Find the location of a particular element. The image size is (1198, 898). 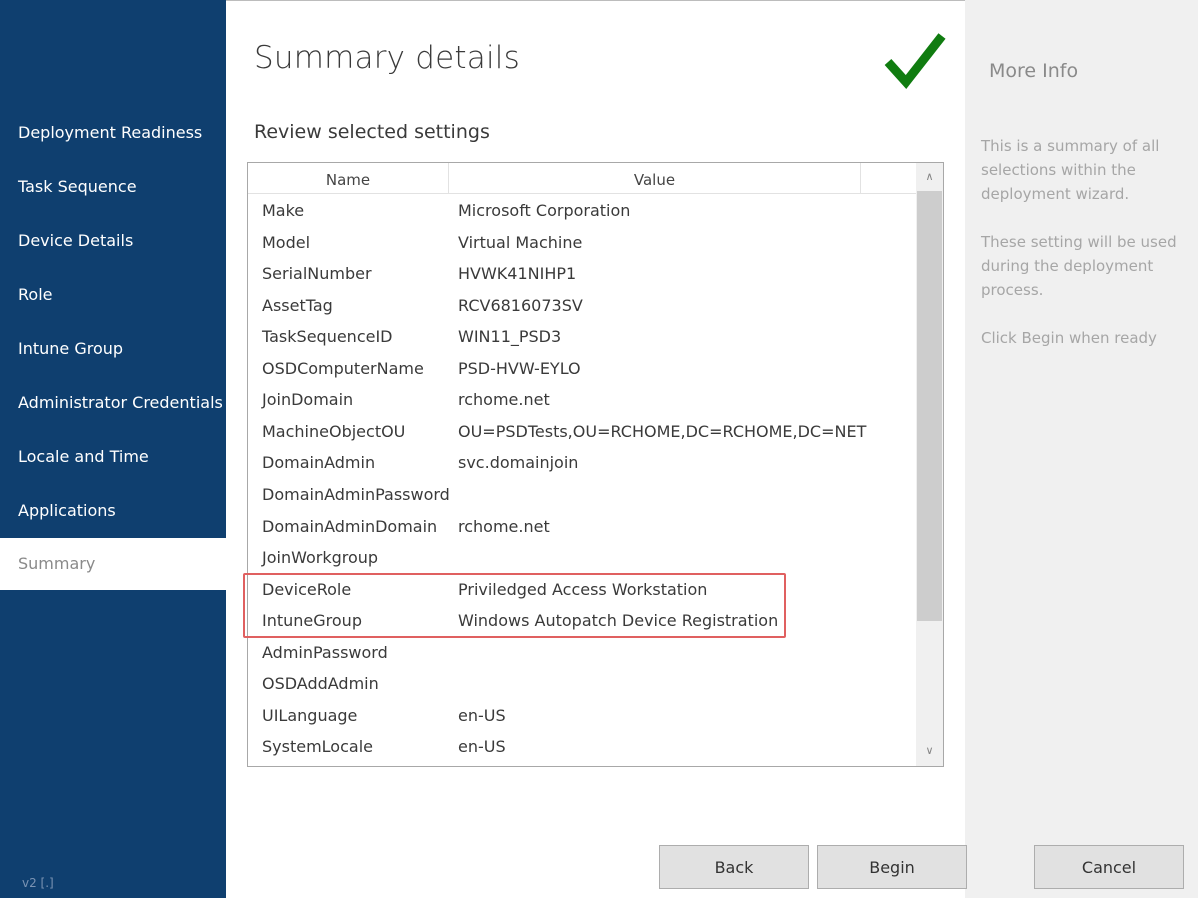

sidebar-item-device-details: Device Details is located at coordinates (113, 241).